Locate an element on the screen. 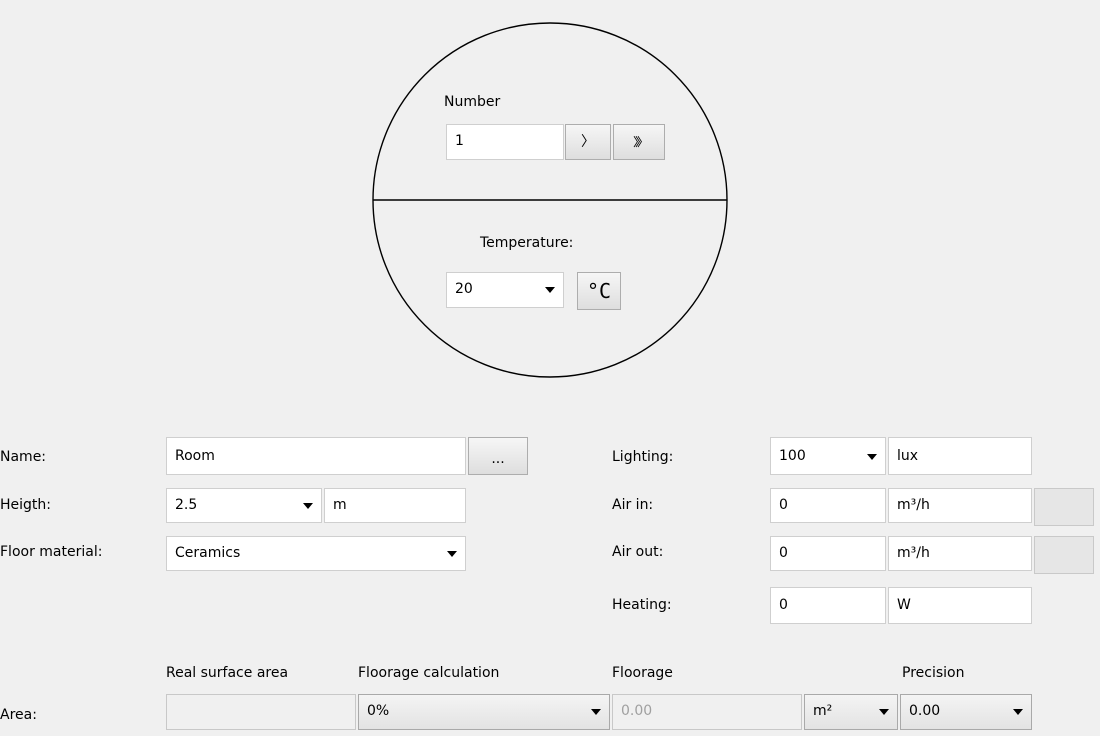 The image size is (1100, 736). real-surface-area-header: Real surface area is located at coordinates (227, 673).